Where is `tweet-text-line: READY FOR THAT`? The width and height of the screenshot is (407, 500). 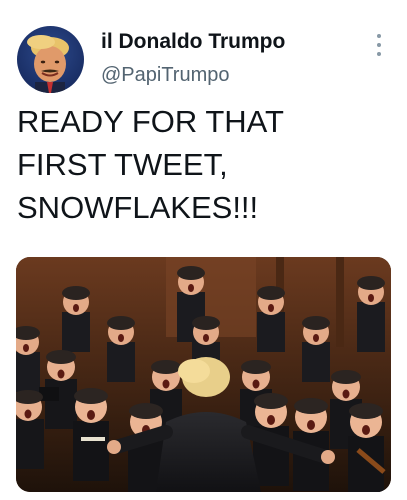 tweet-text-line: READY FOR THAT is located at coordinates (150, 121).